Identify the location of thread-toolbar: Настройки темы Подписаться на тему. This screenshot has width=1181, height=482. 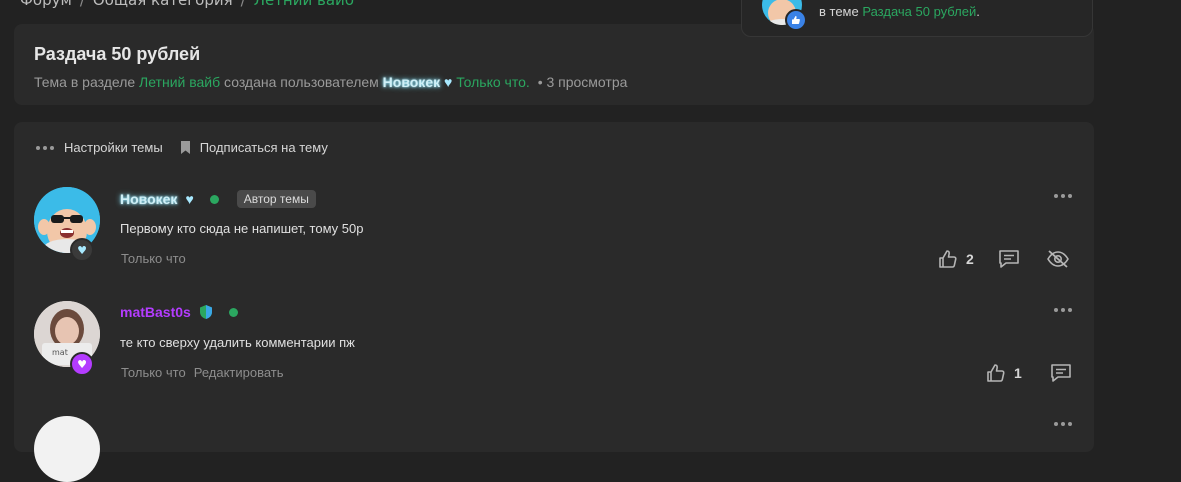
(182, 147).